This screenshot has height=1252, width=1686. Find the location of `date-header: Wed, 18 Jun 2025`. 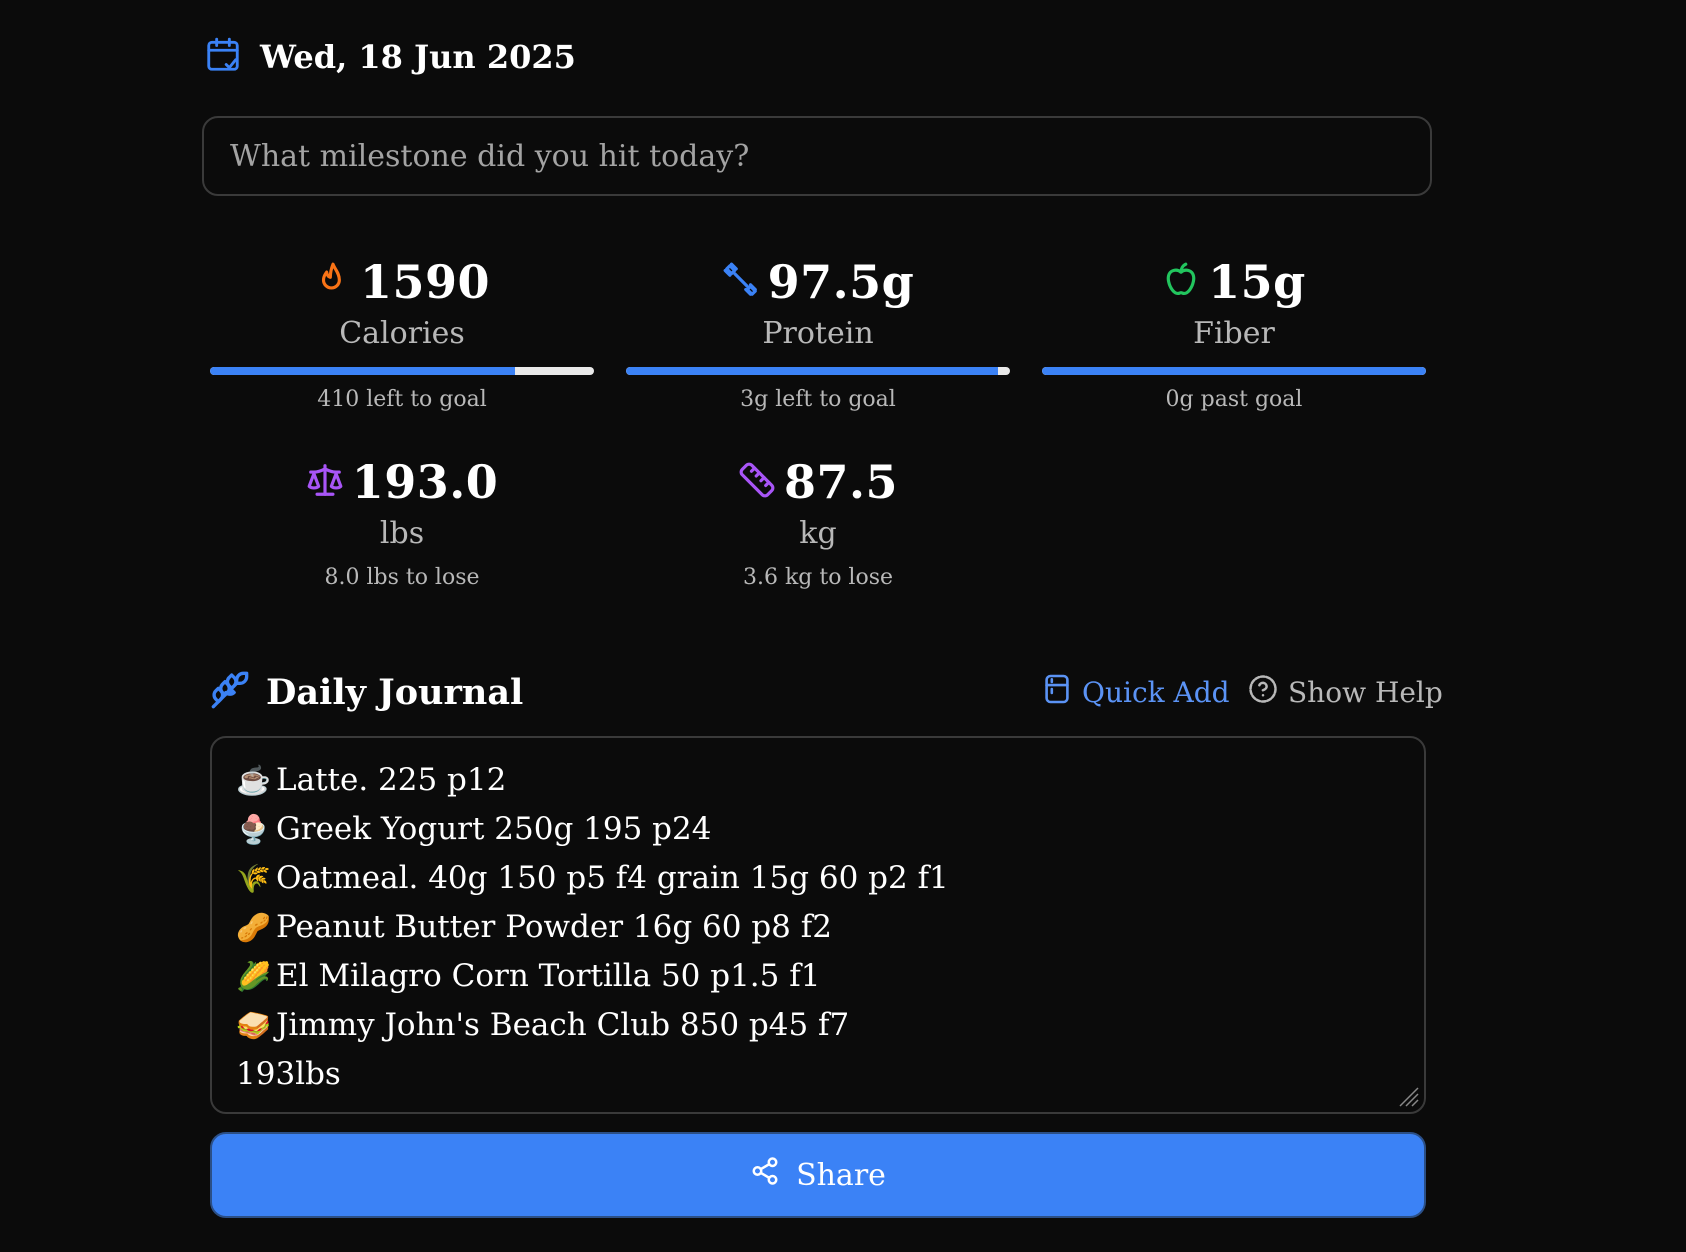

date-header: Wed, 18 Jun 2025 is located at coordinates (390, 57).